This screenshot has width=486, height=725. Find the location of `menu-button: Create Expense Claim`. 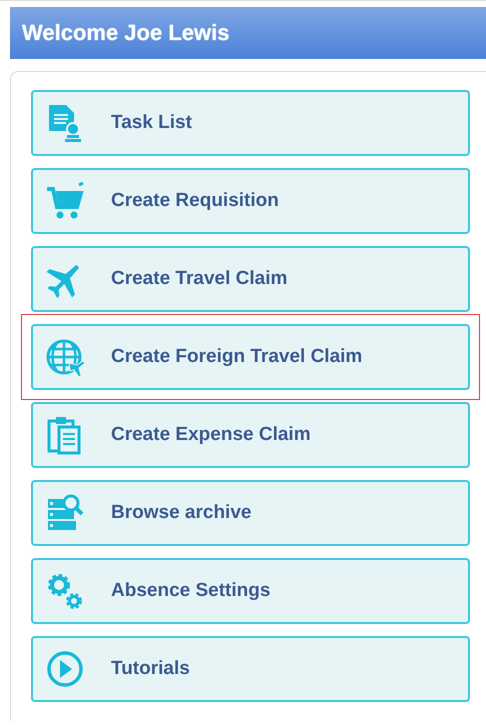

menu-button: Create Expense Claim is located at coordinates (250, 435).